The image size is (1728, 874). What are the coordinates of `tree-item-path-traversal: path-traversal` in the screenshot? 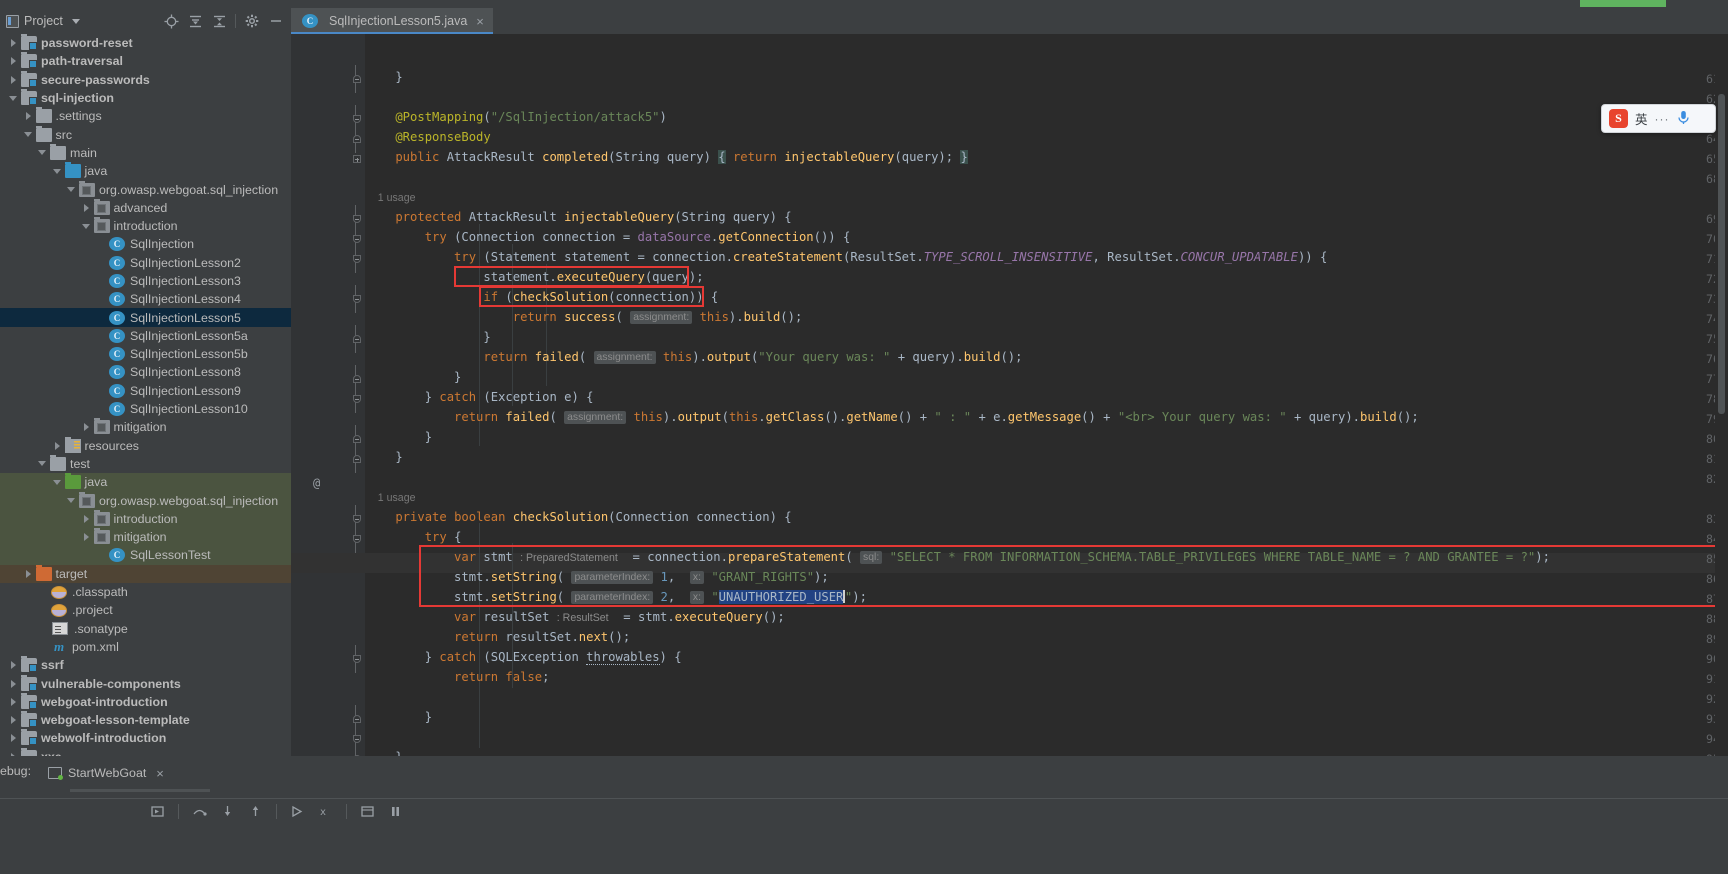 It's located at (145, 61).